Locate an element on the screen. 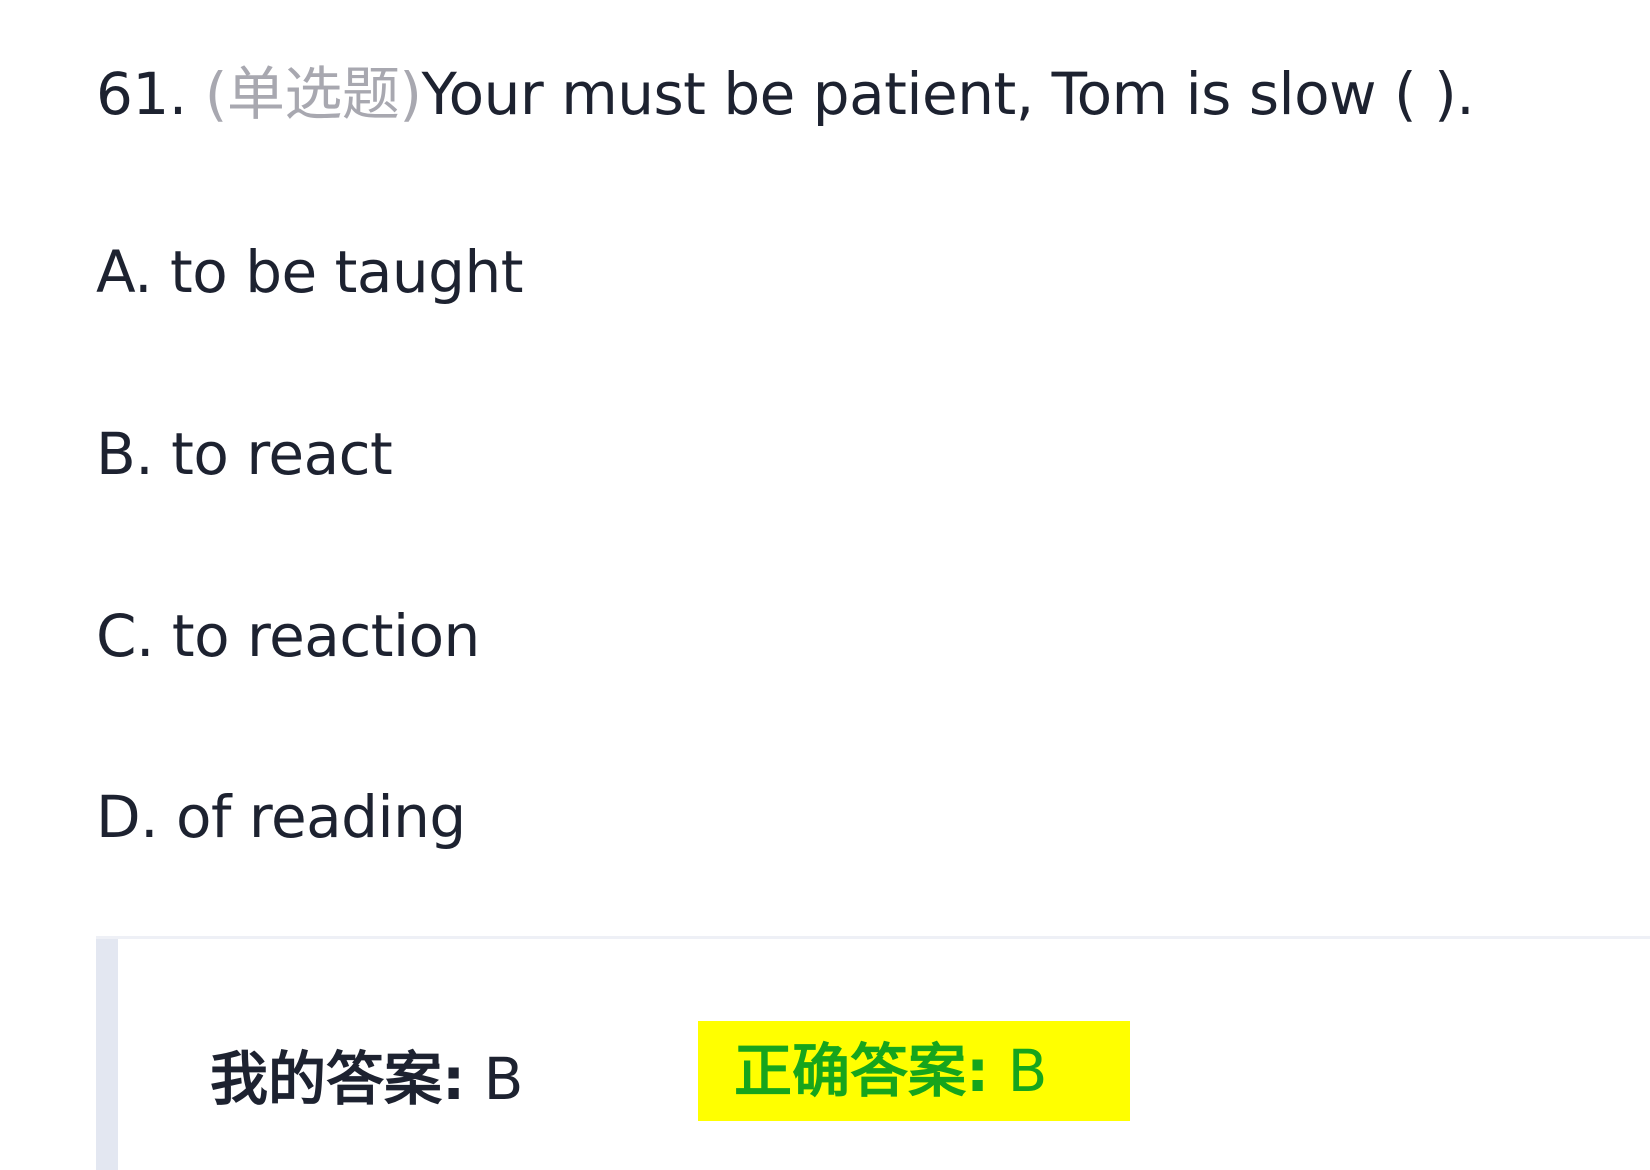  my-answer-label: 我的答案: is located at coordinates (338, 1079).